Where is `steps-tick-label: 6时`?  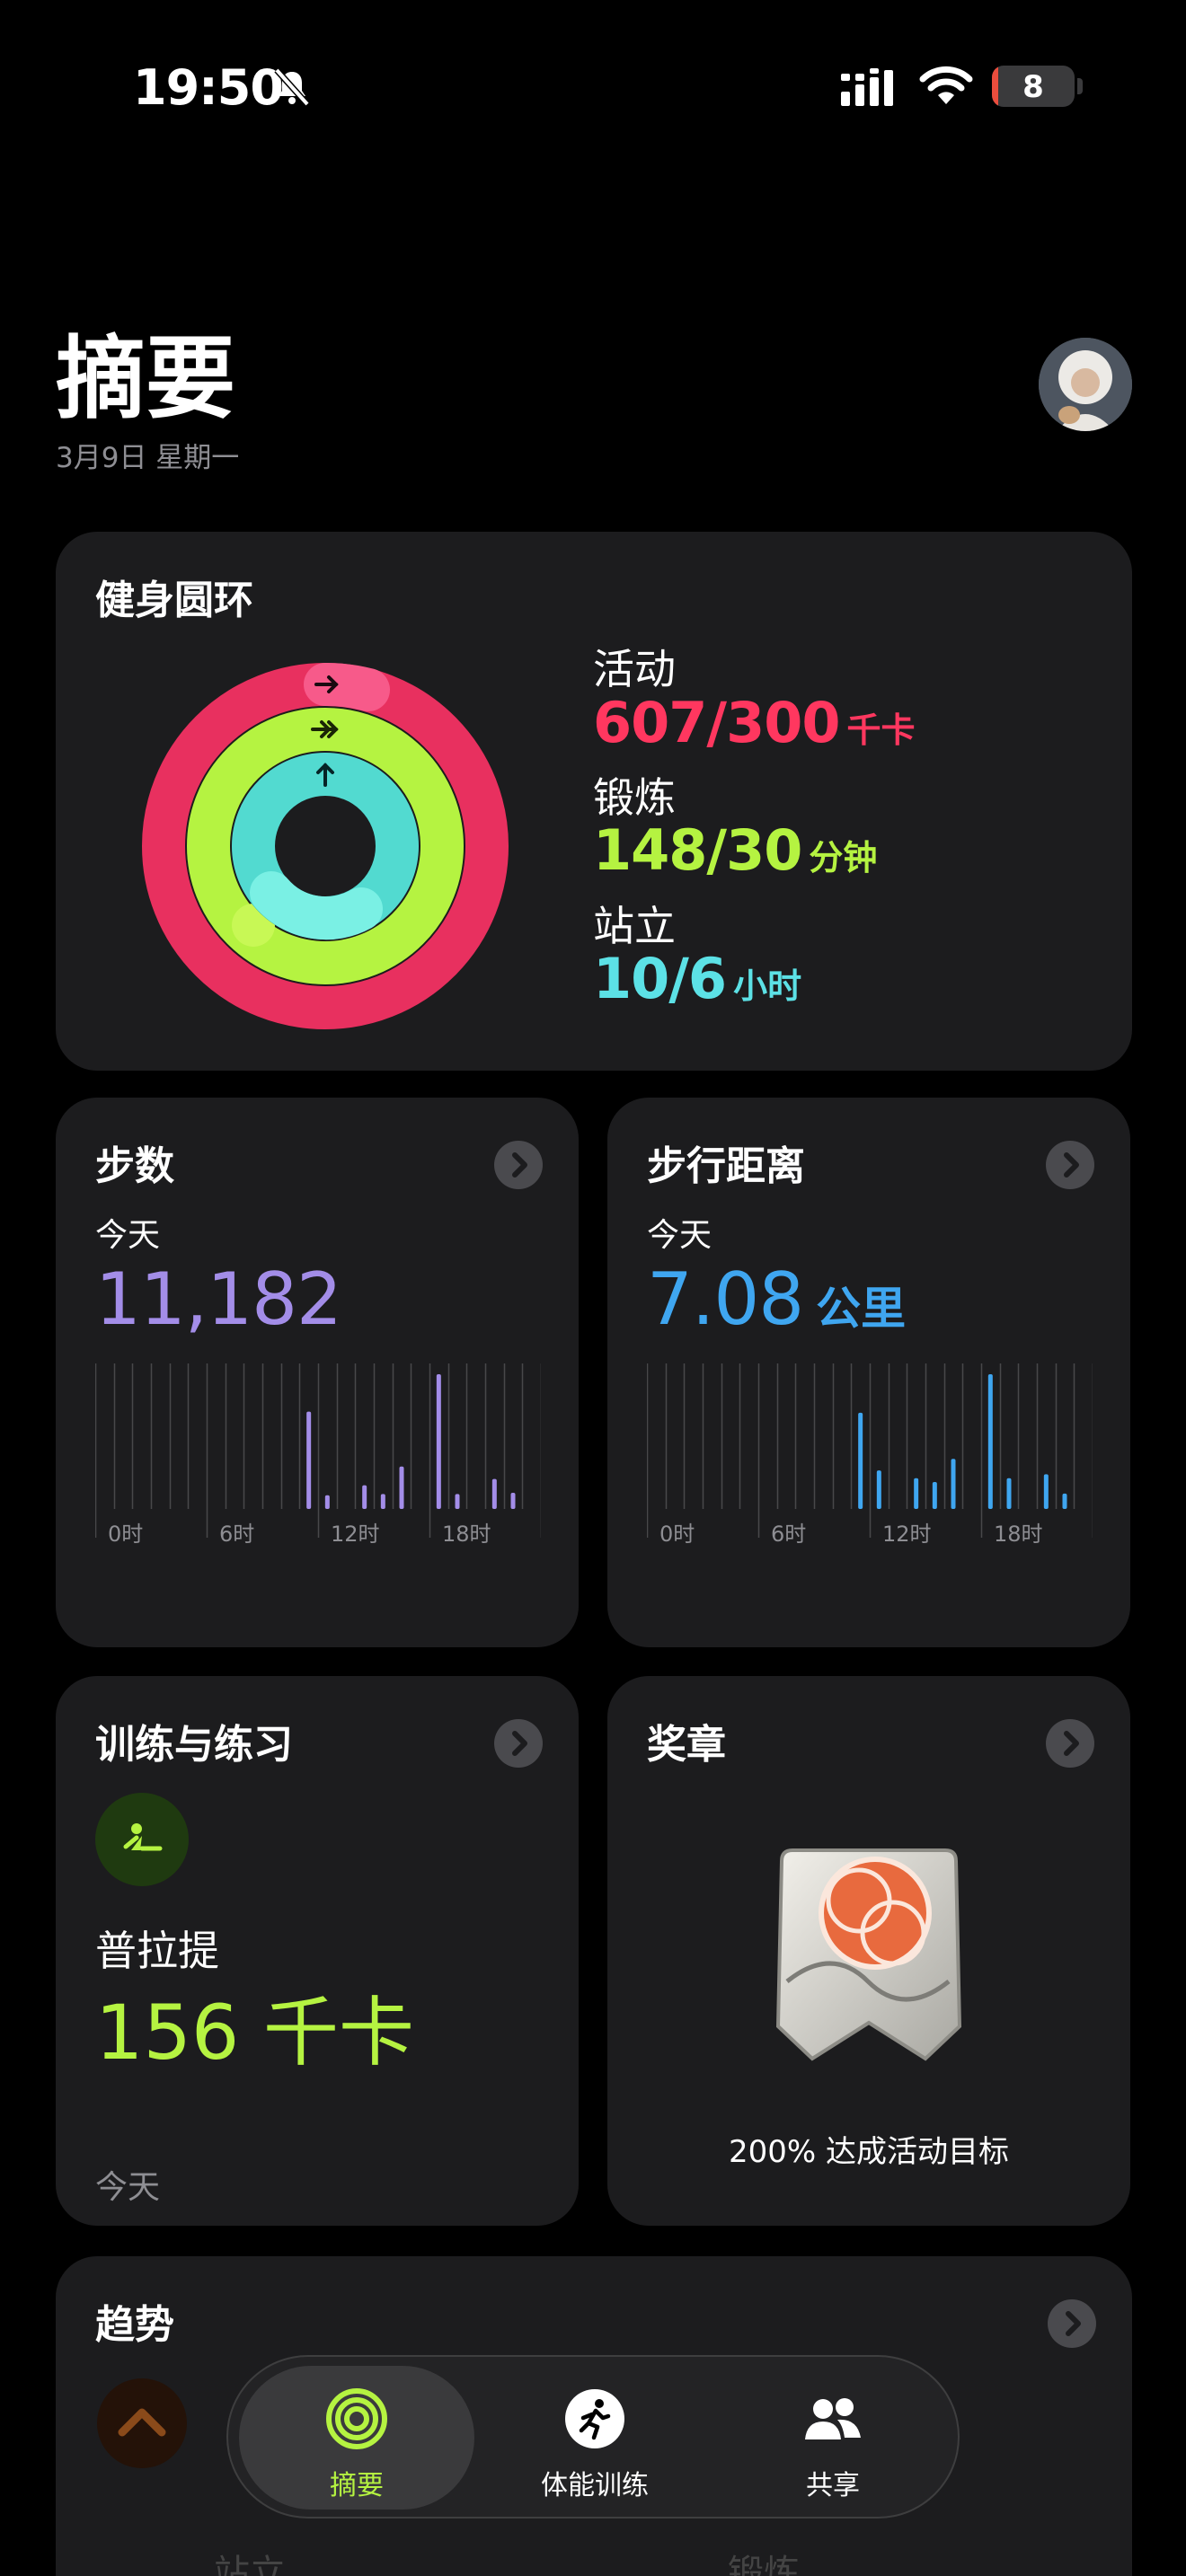
steps-tick-label: 6时 is located at coordinates (236, 1534).